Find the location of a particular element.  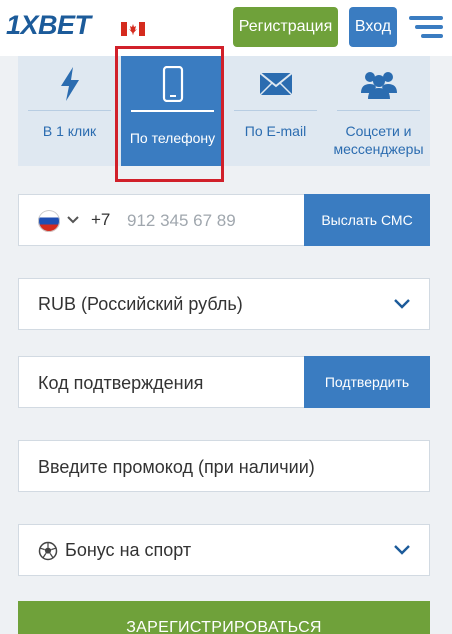

confirmation-code-input is located at coordinates (173, 383).